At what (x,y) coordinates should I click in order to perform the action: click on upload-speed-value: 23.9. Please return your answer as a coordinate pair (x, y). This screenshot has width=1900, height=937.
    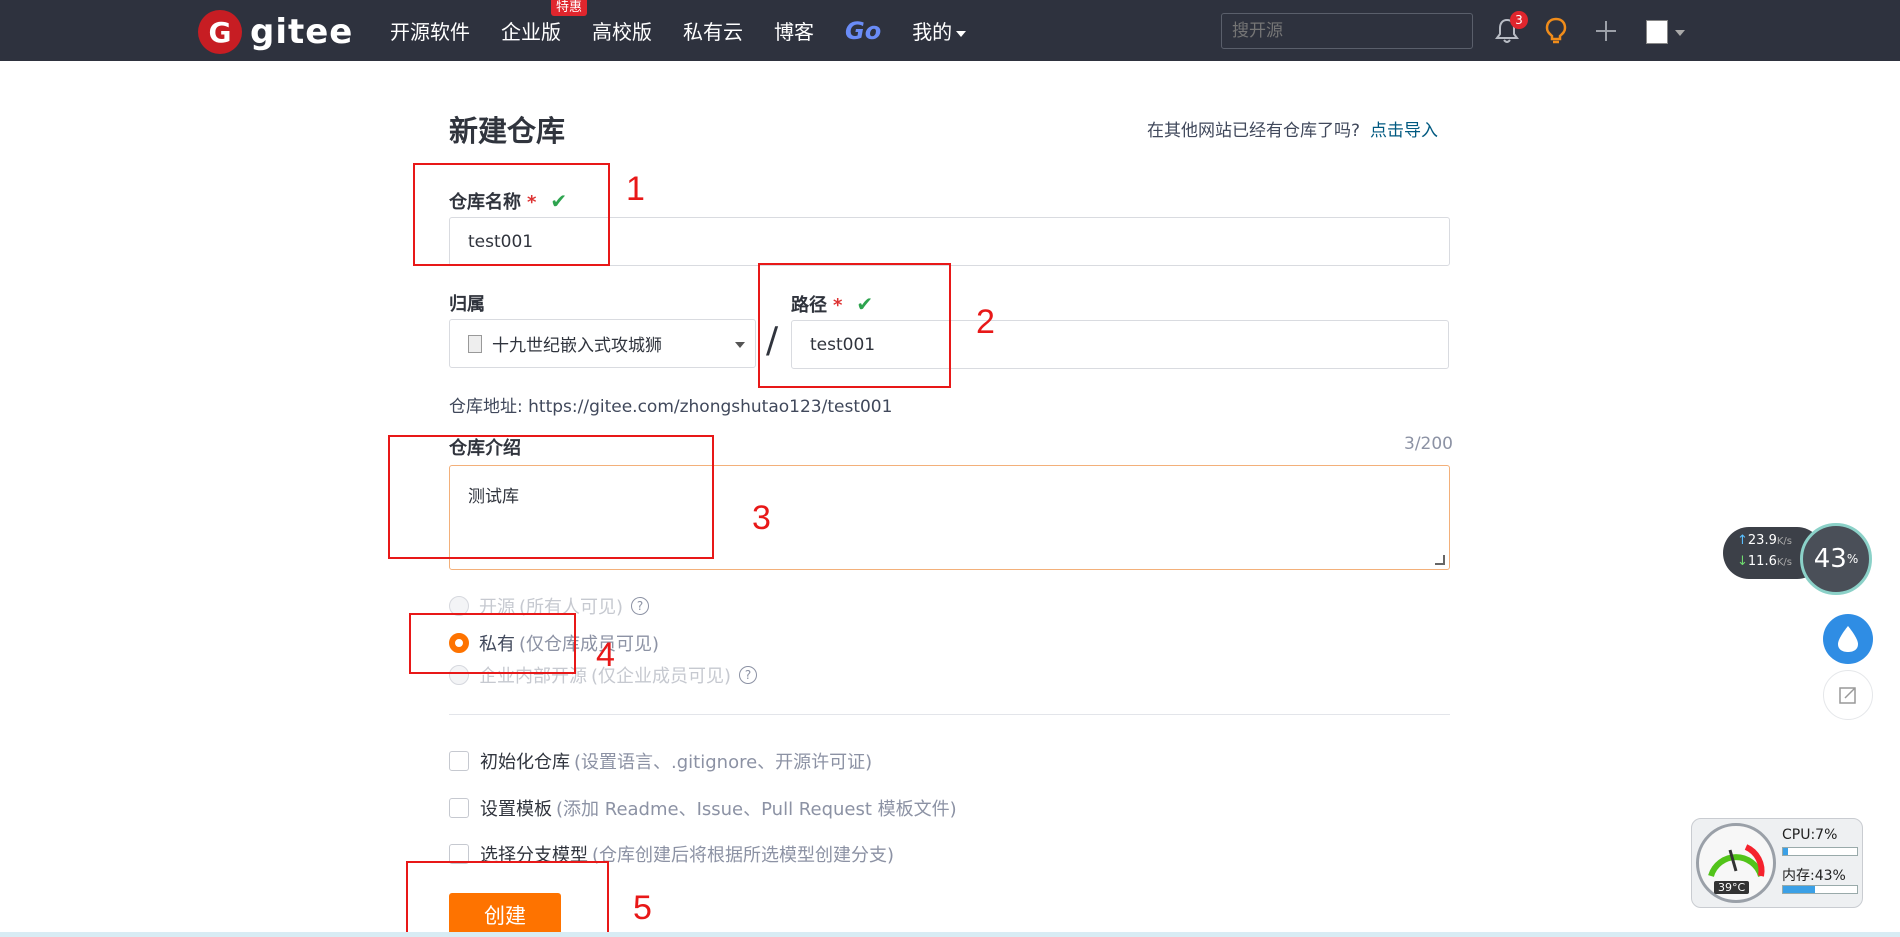
    Looking at the image, I should click on (1762, 540).